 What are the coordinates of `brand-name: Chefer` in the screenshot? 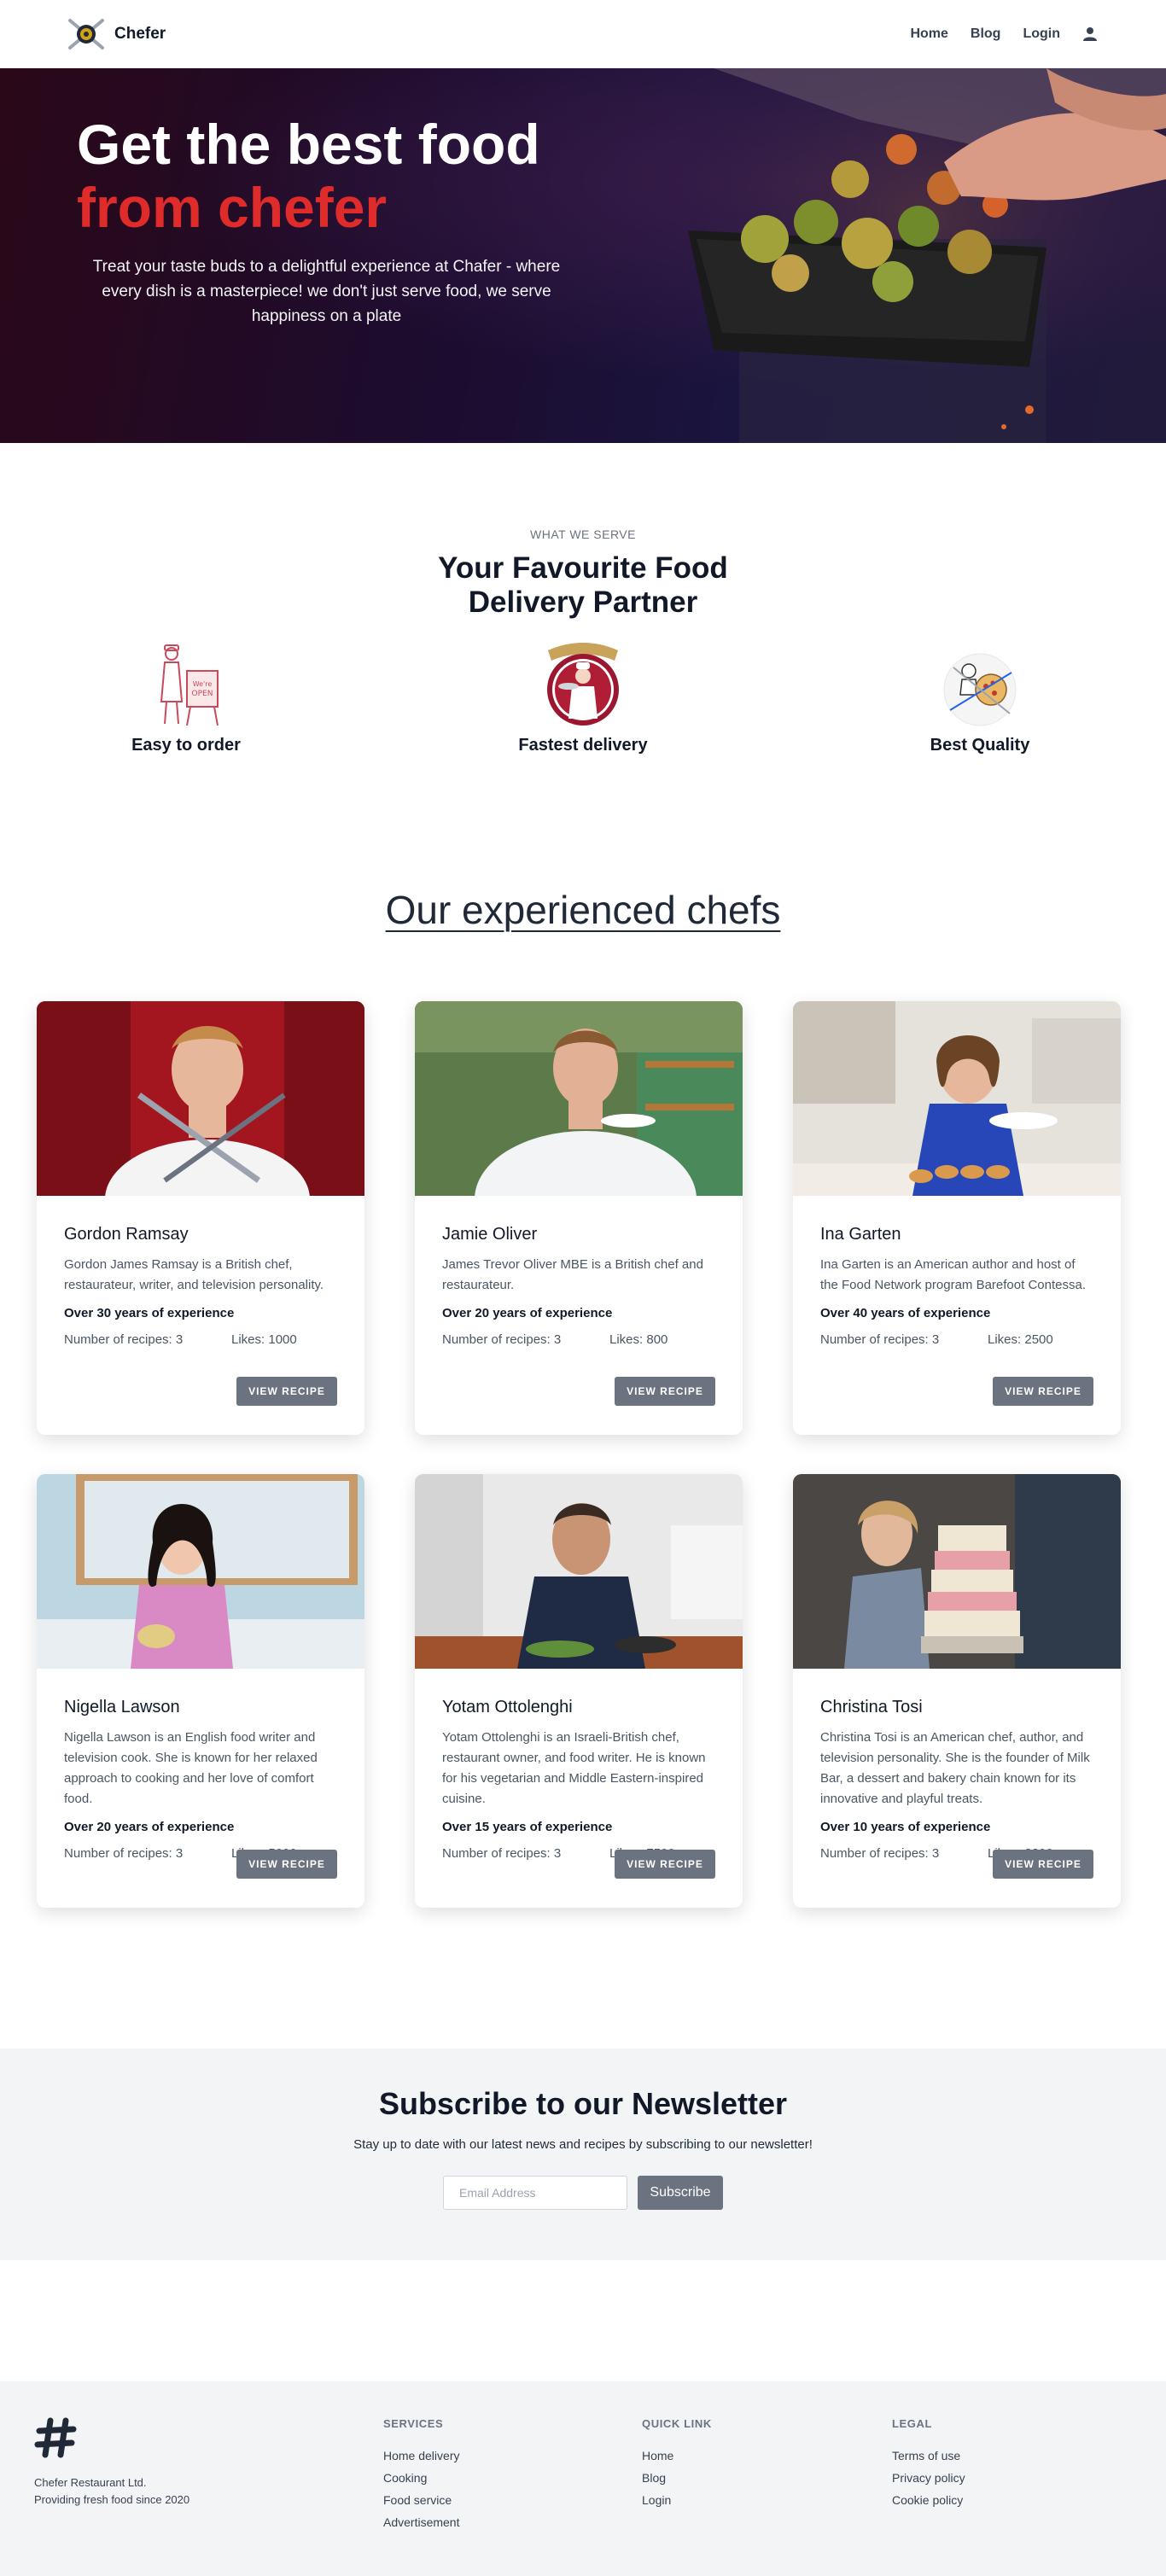 It's located at (140, 33).